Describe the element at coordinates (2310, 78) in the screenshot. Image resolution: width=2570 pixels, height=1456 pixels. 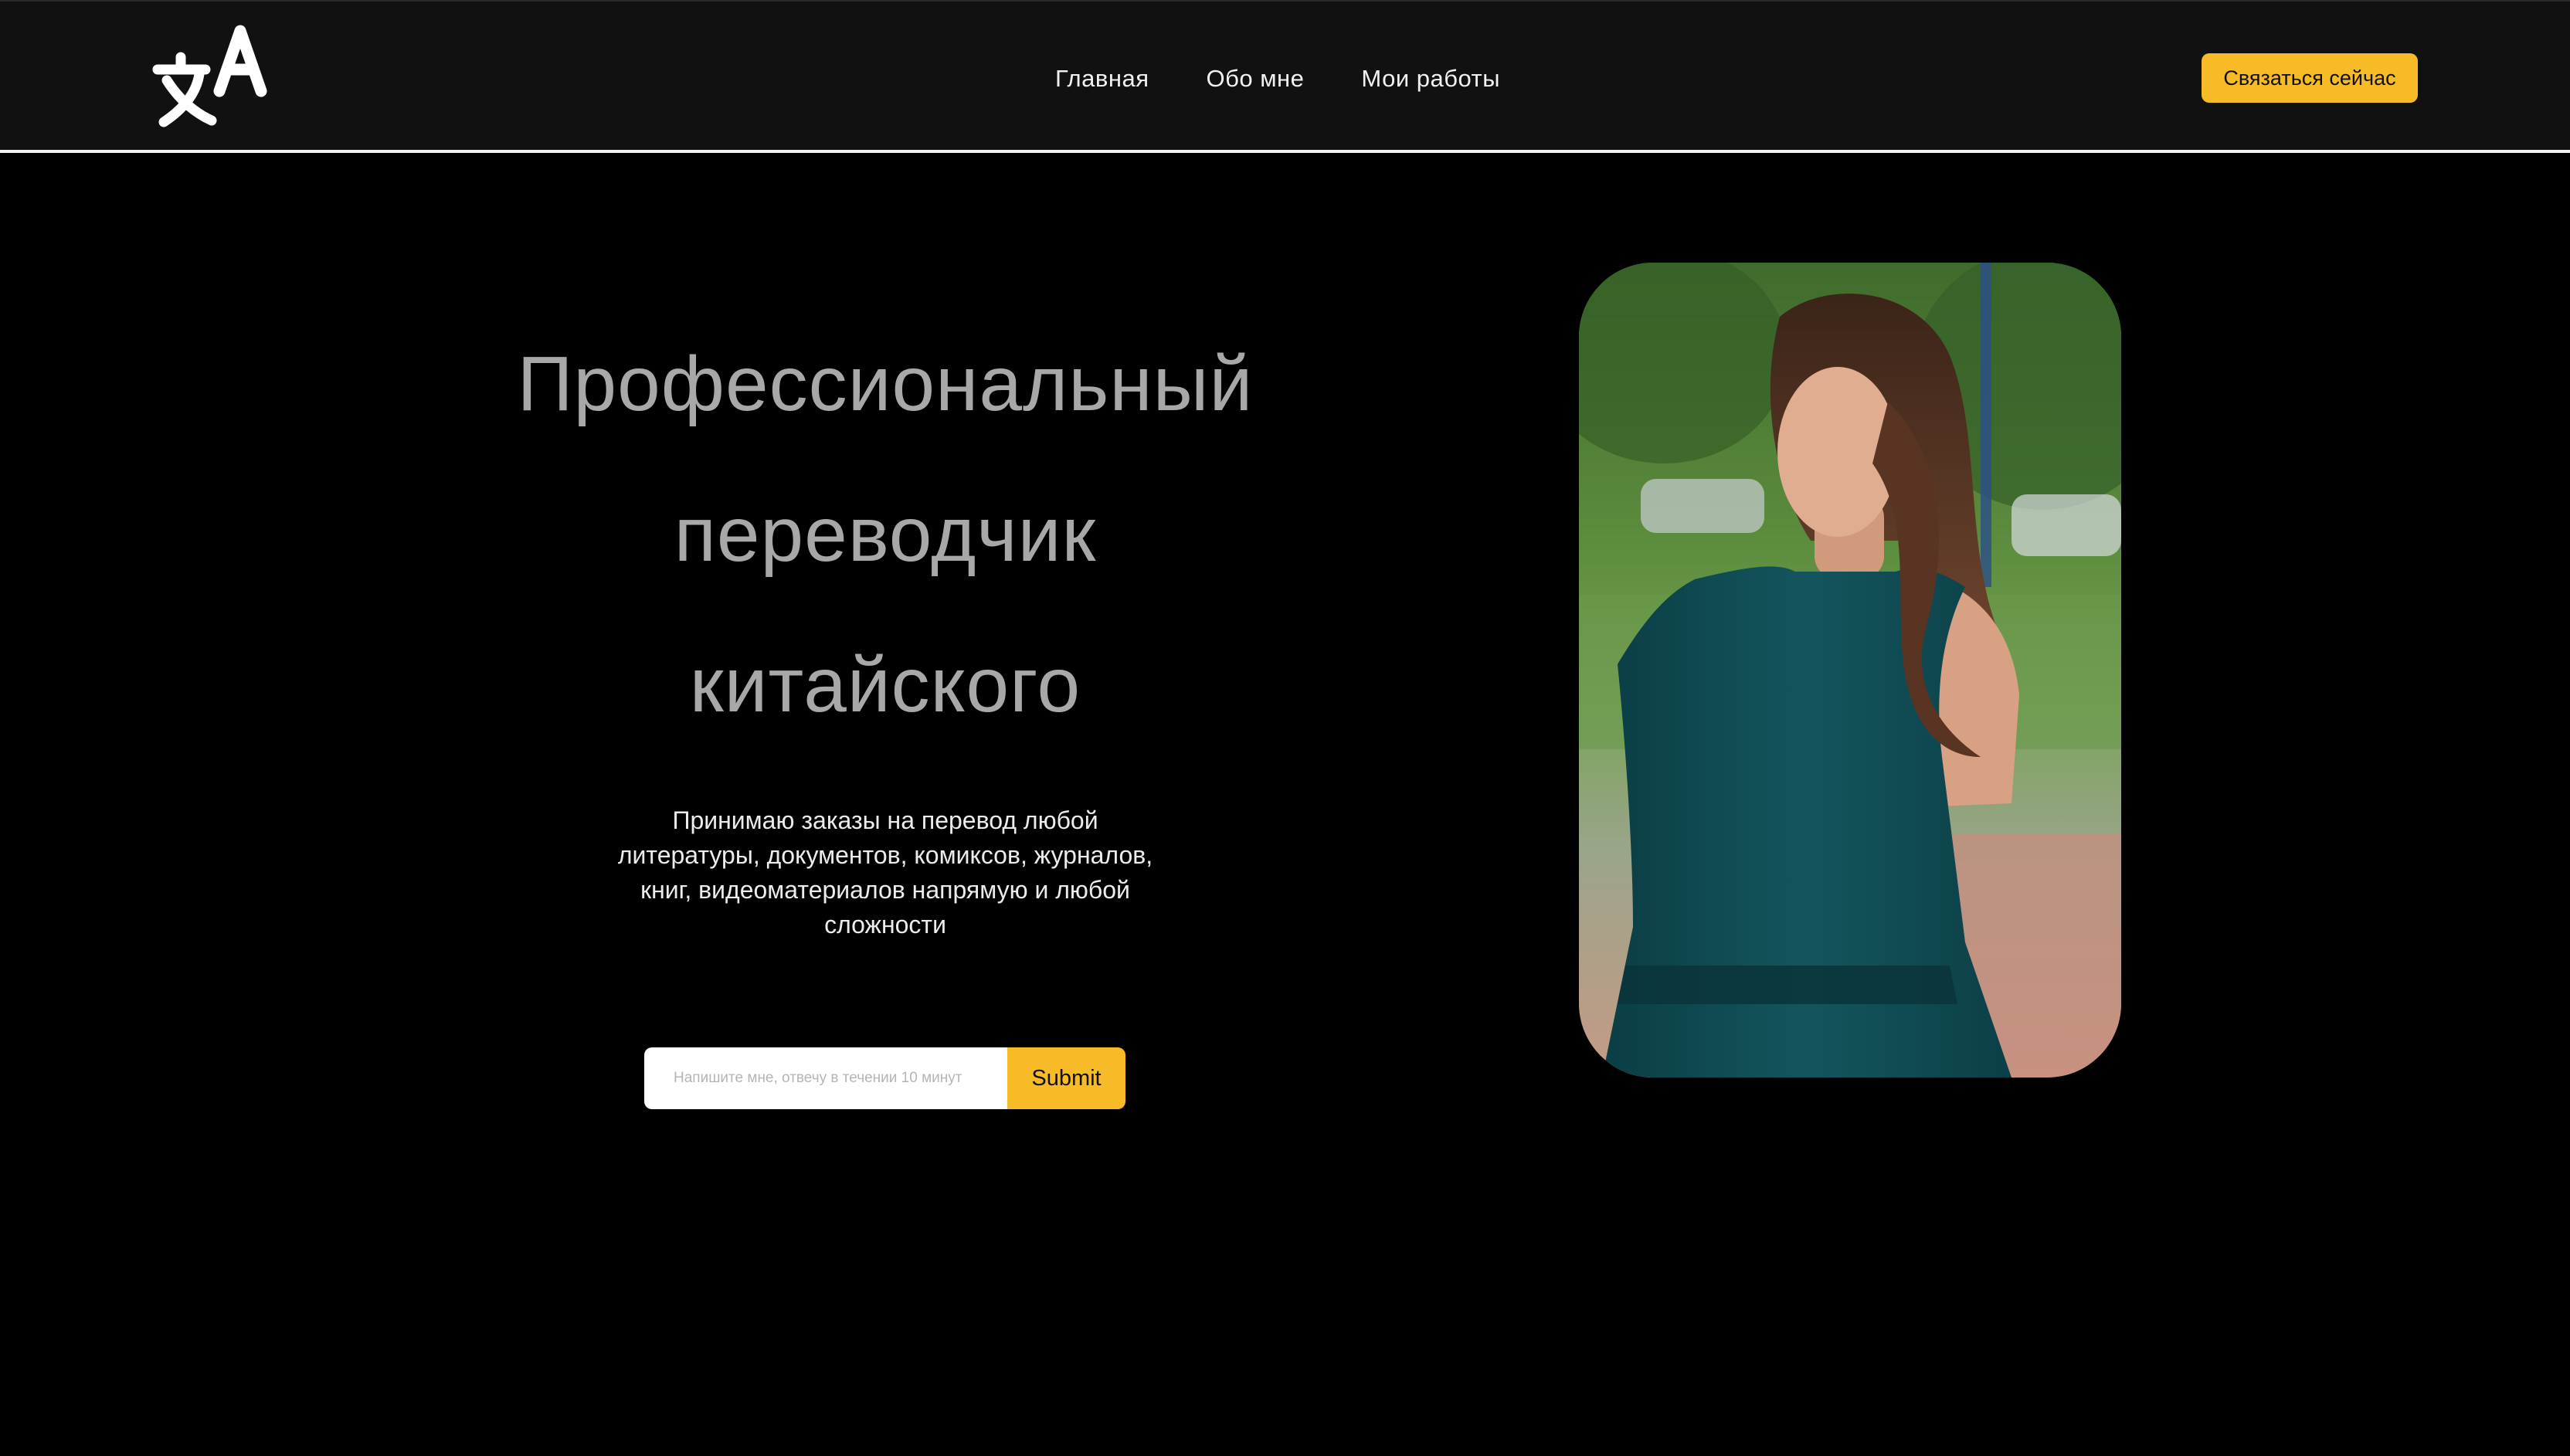
I see `contact-now-button: Связаться сейчас` at that location.